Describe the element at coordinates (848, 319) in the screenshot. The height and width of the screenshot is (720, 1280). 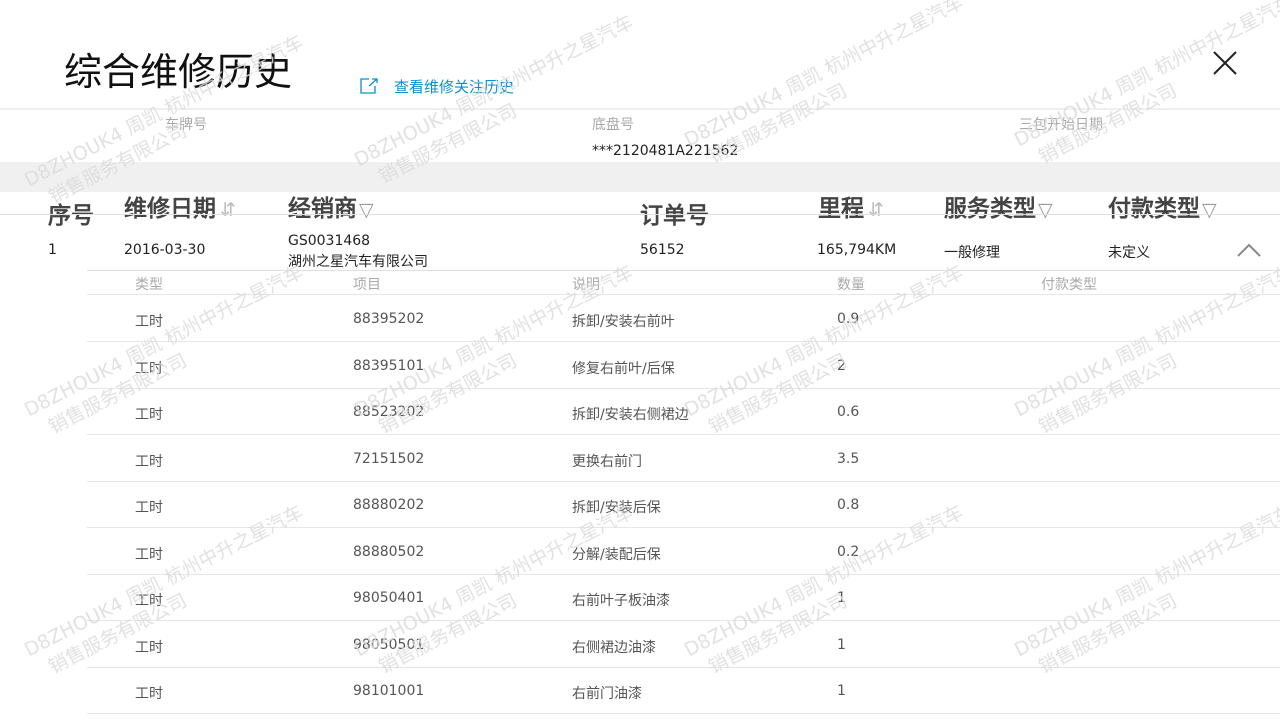
I see `detail-qty: 0.9` at that location.